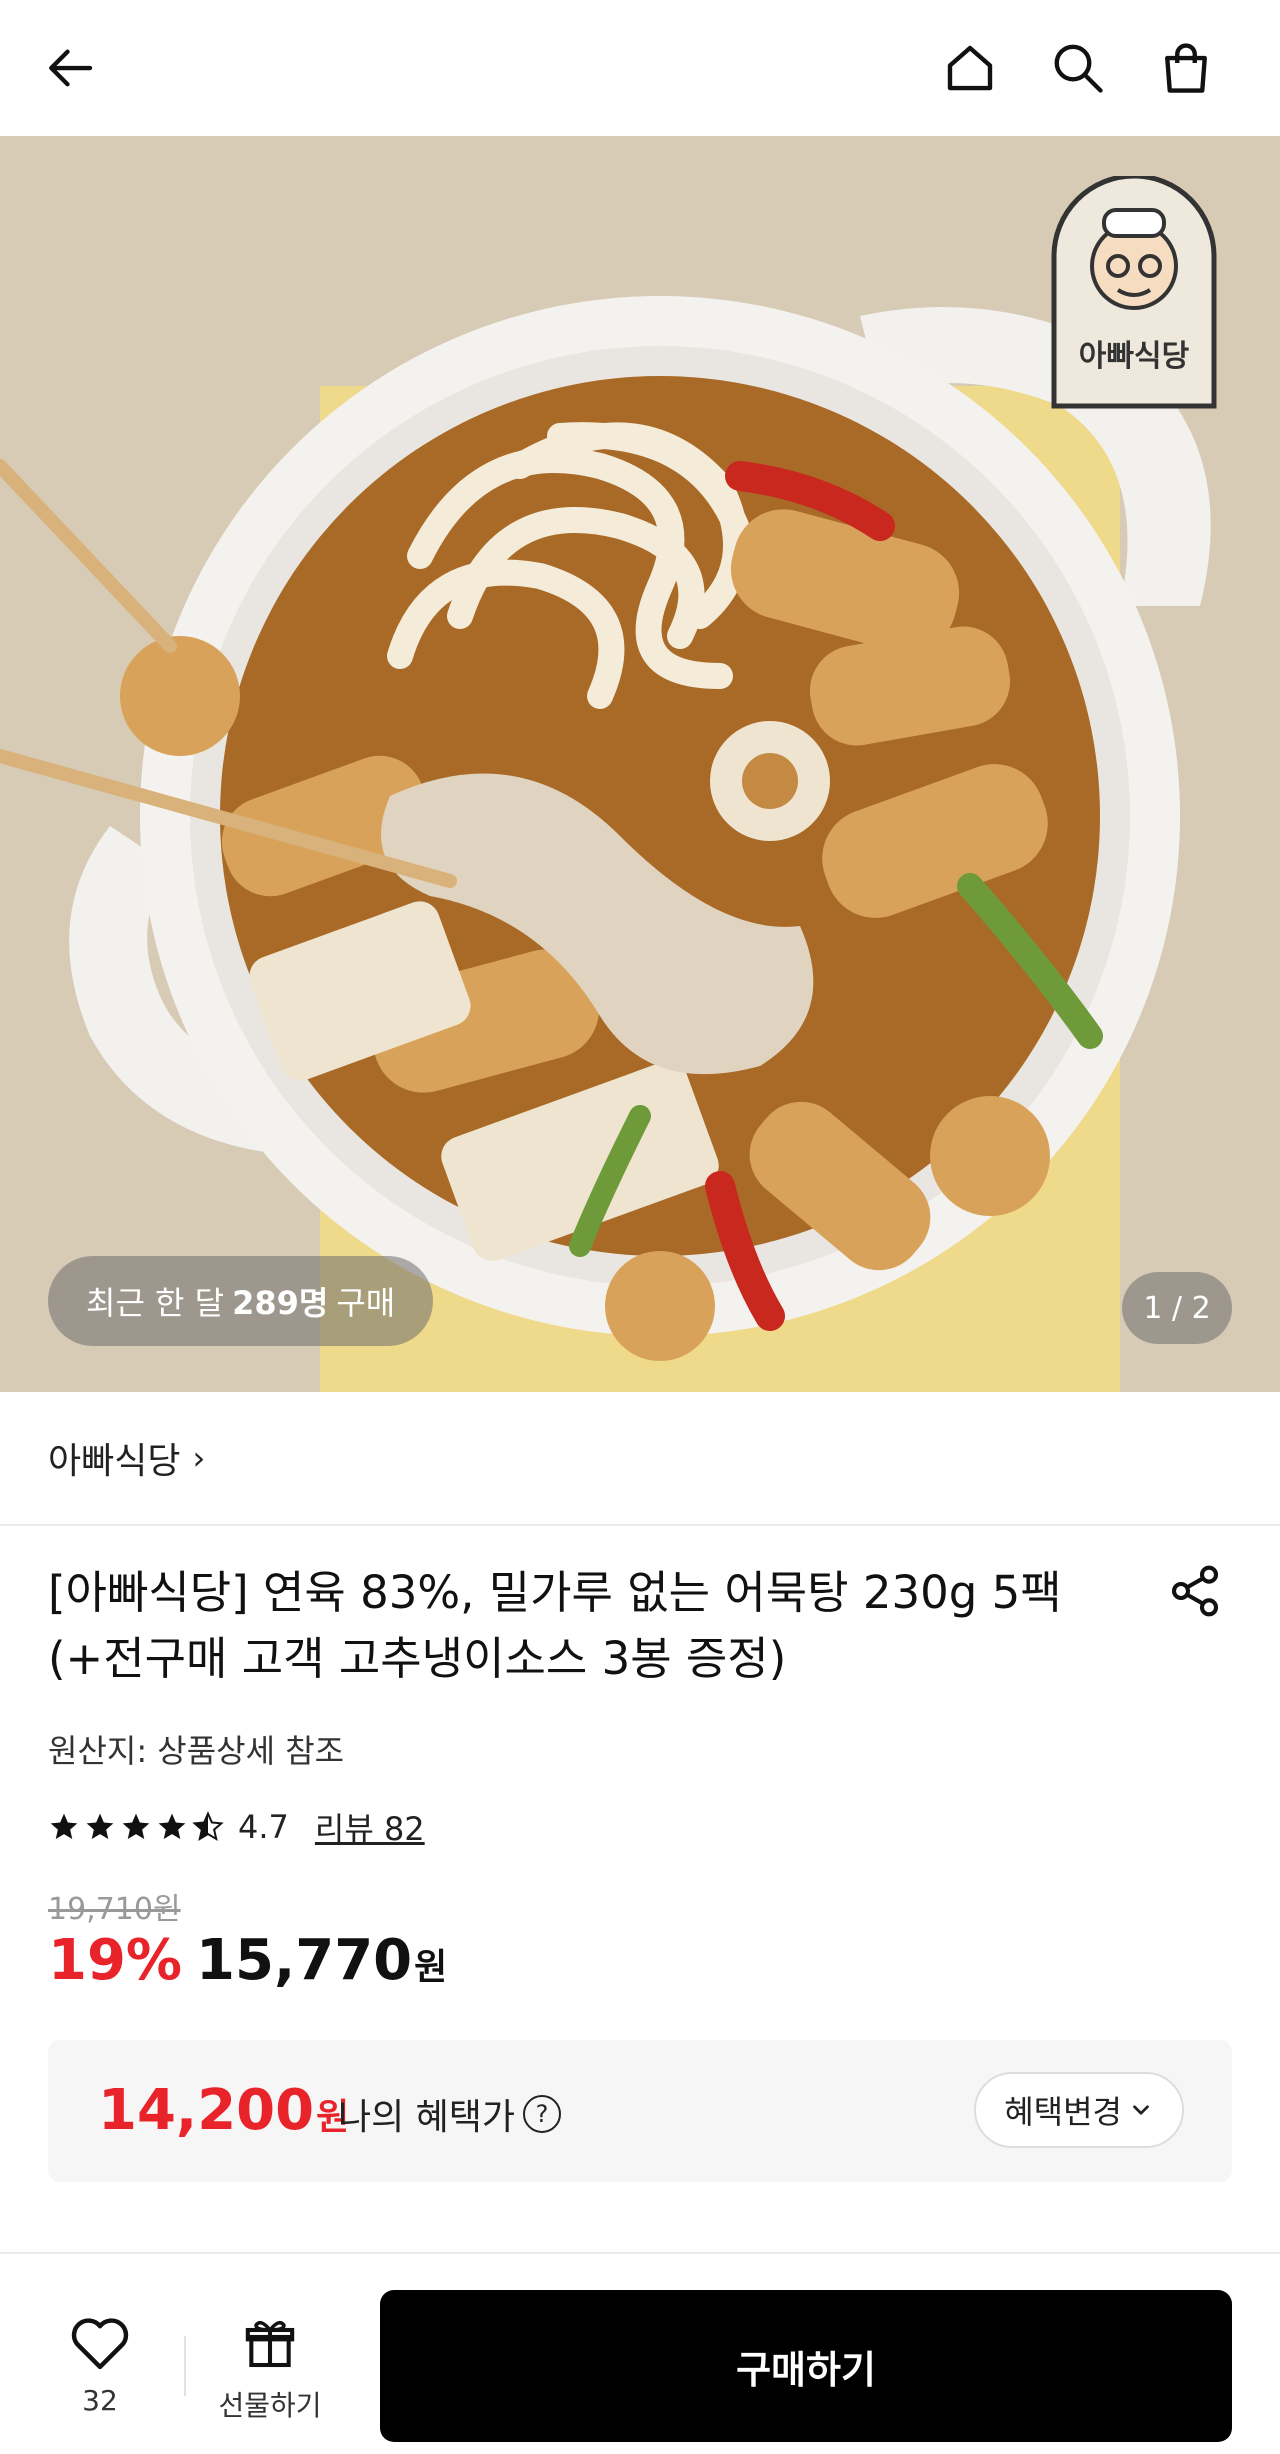  I want to click on price-row: 19% 15,770 원, so click(247, 1960).